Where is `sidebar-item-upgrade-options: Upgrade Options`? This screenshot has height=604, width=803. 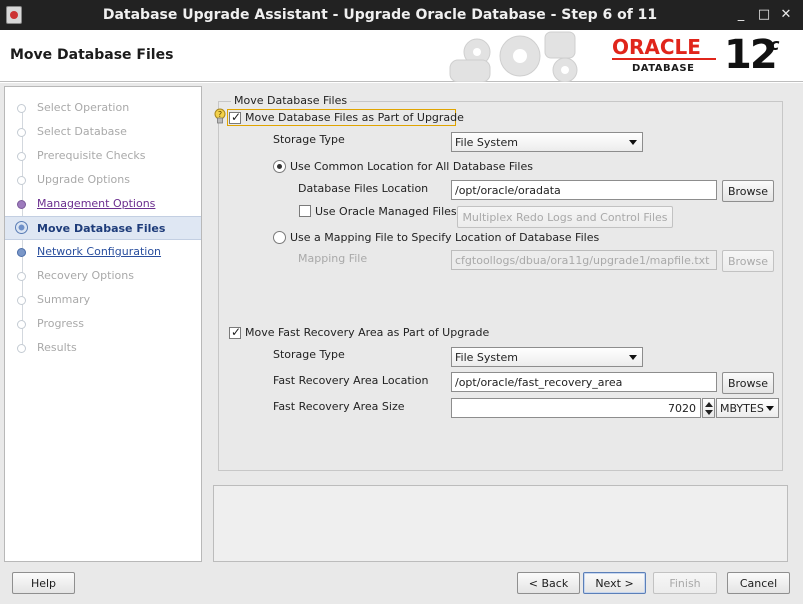
sidebar-item-upgrade-options: Upgrade Options is located at coordinates (103, 180).